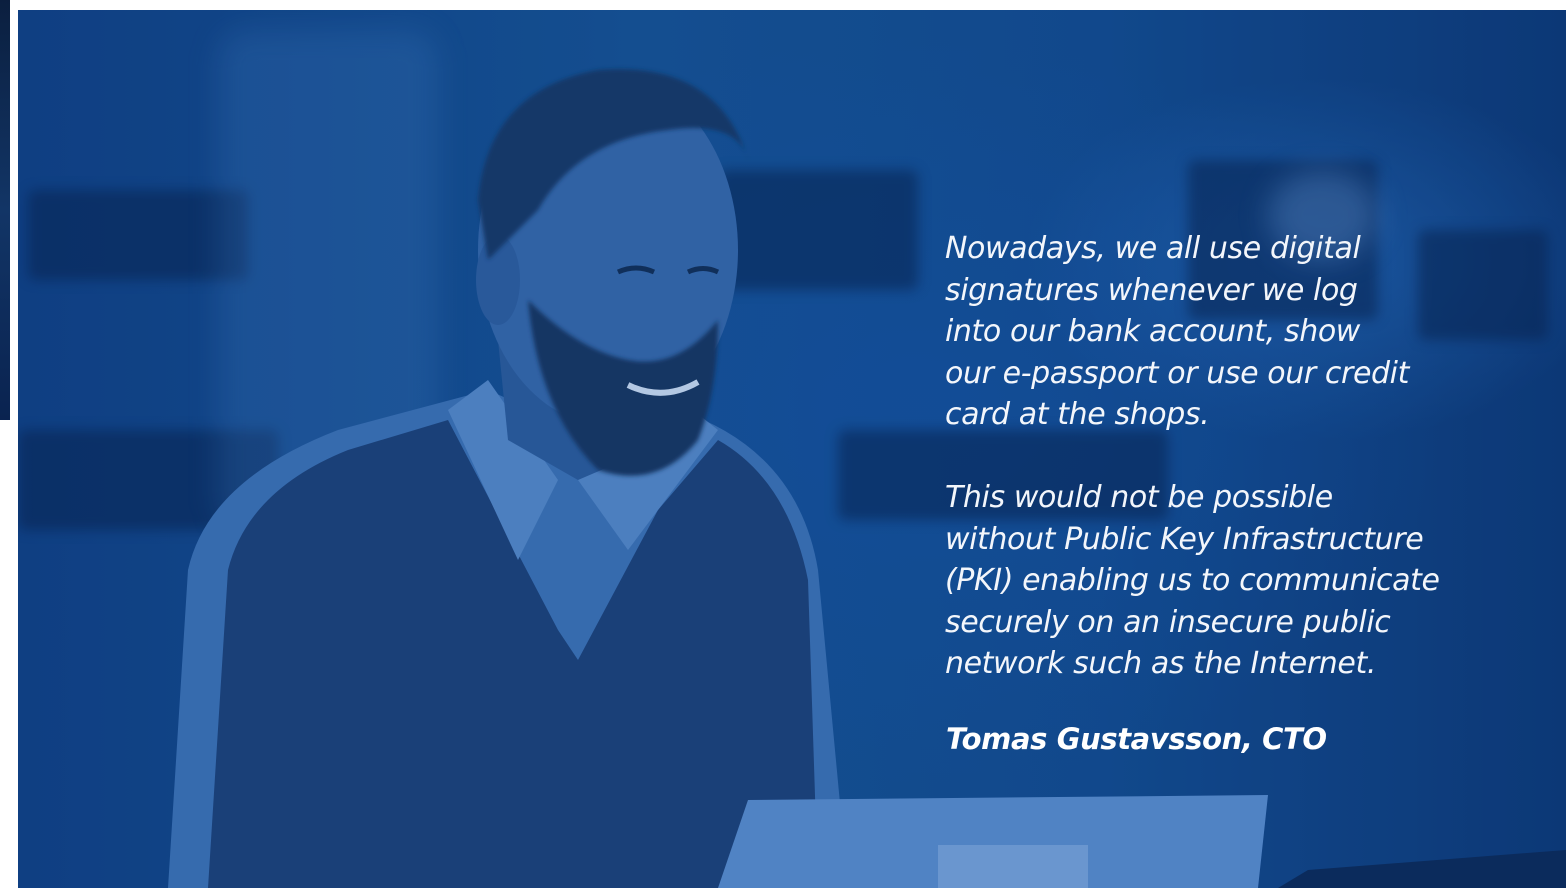  What do you see at coordinates (1184, 539) in the screenshot?
I see `quote-line: without Public Key Infrastructure` at bounding box center [1184, 539].